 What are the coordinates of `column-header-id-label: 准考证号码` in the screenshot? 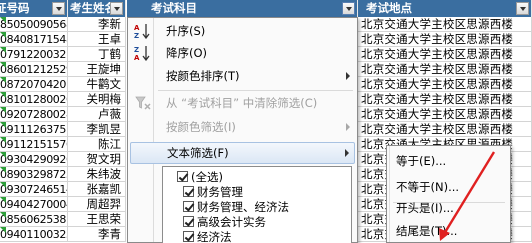 It's located at (15, 8).